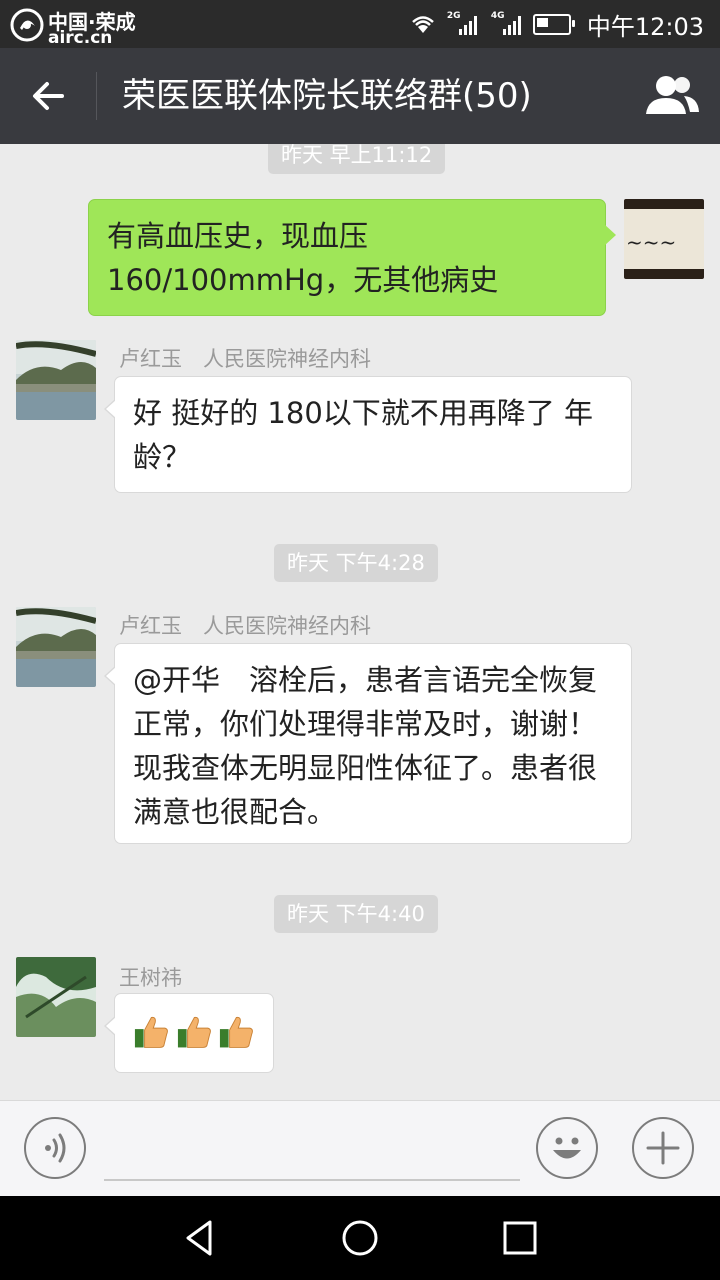 This screenshot has width=720, height=1280. Describe the element at coordinates (360, 1148) in the screenshot. I see `input-bar` at that location.